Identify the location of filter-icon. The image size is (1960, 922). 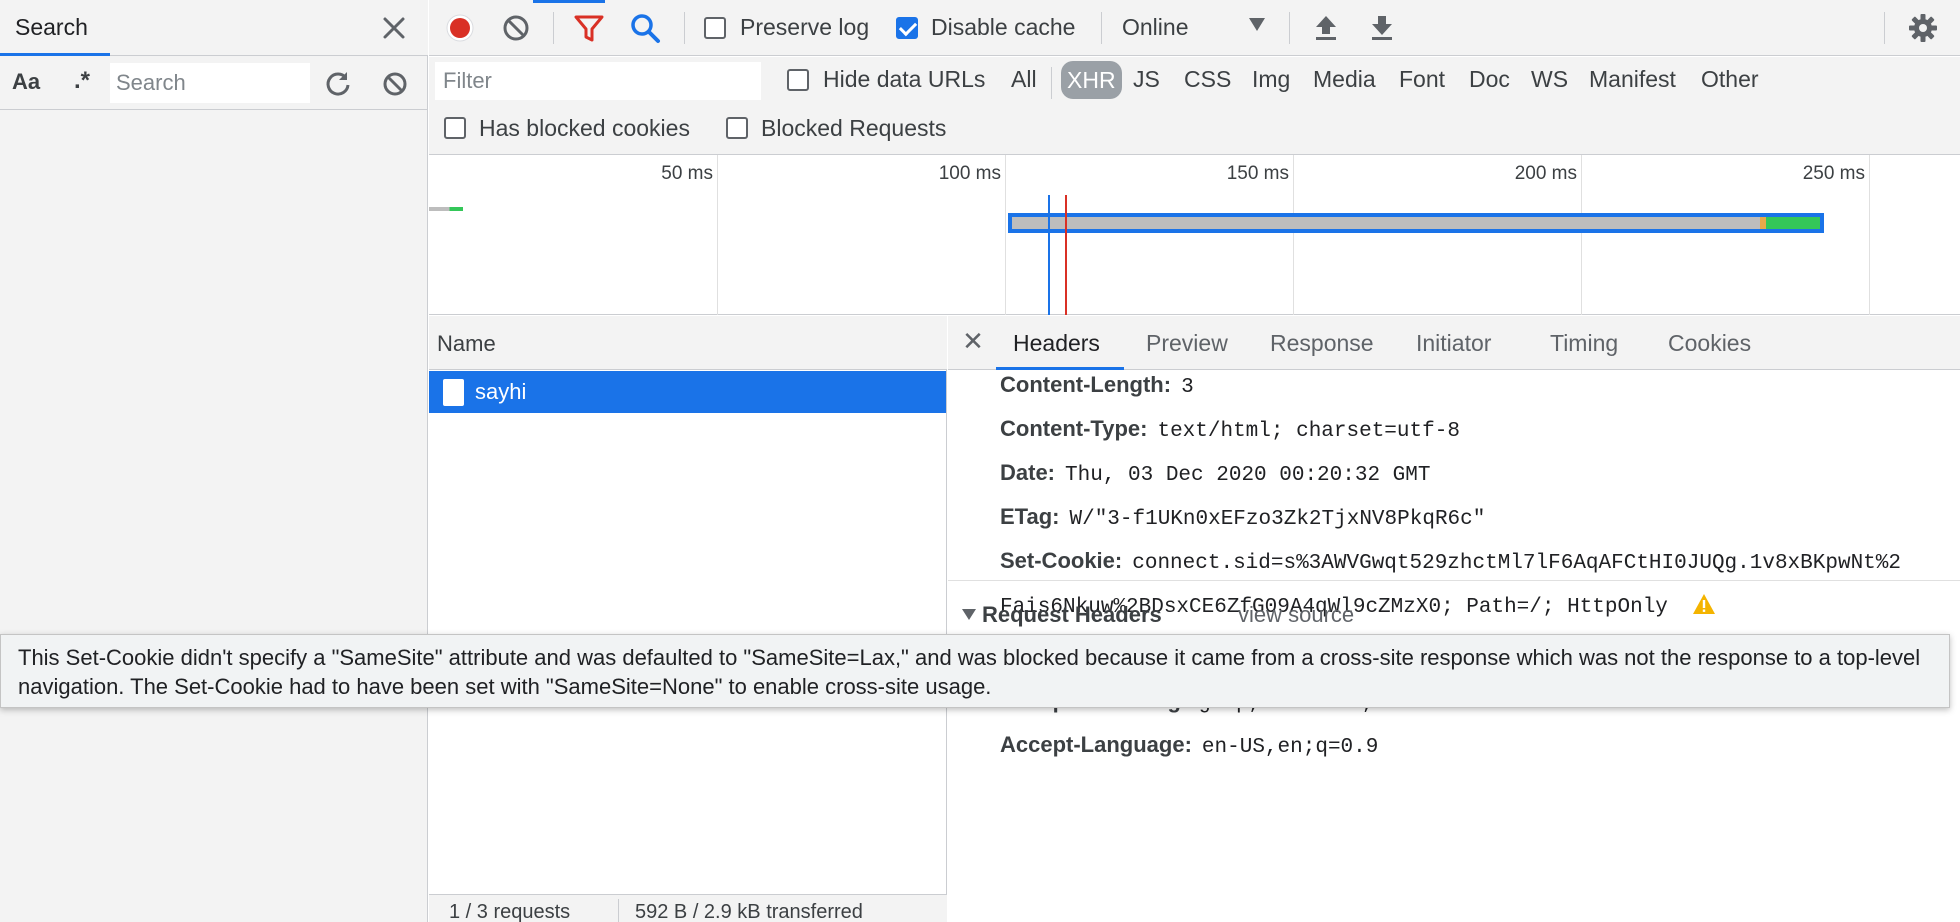
(589, 28).